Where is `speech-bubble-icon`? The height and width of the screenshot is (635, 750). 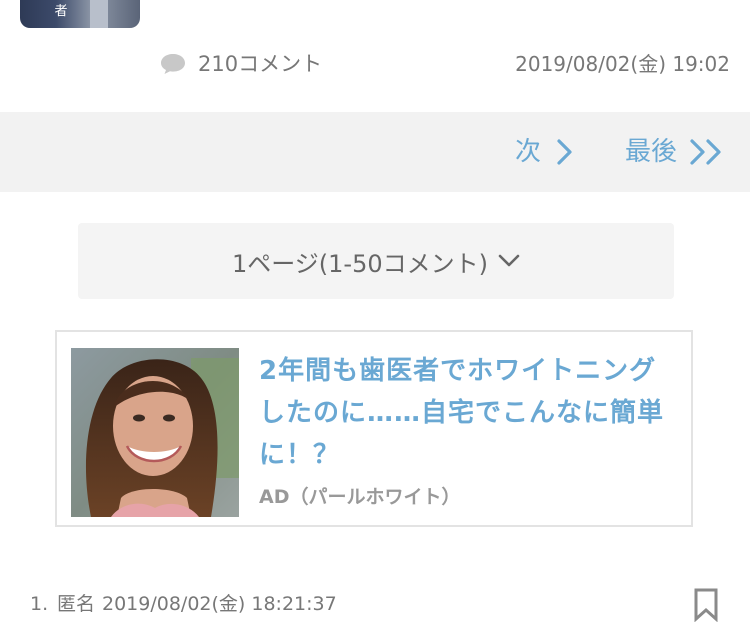
speech-bubble-icon is located at coordinates (173, 64).